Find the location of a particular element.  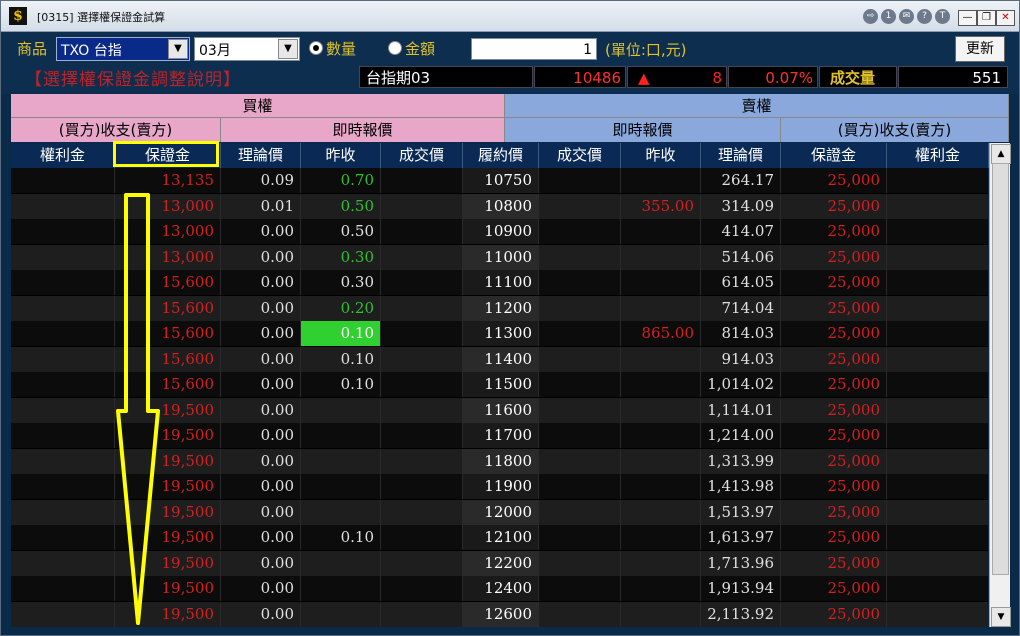

col-header-put-theo: 理論價 is located at coordinates (741, 155).